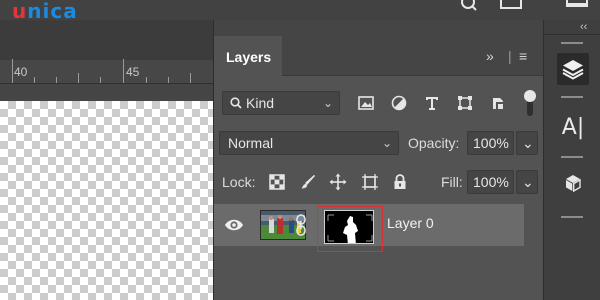 Image resolution: width=600 pixels, height=300 pixels. Describe the element at coordinates (234, 225) in the screenshot. I see `eye-icon` at that location.